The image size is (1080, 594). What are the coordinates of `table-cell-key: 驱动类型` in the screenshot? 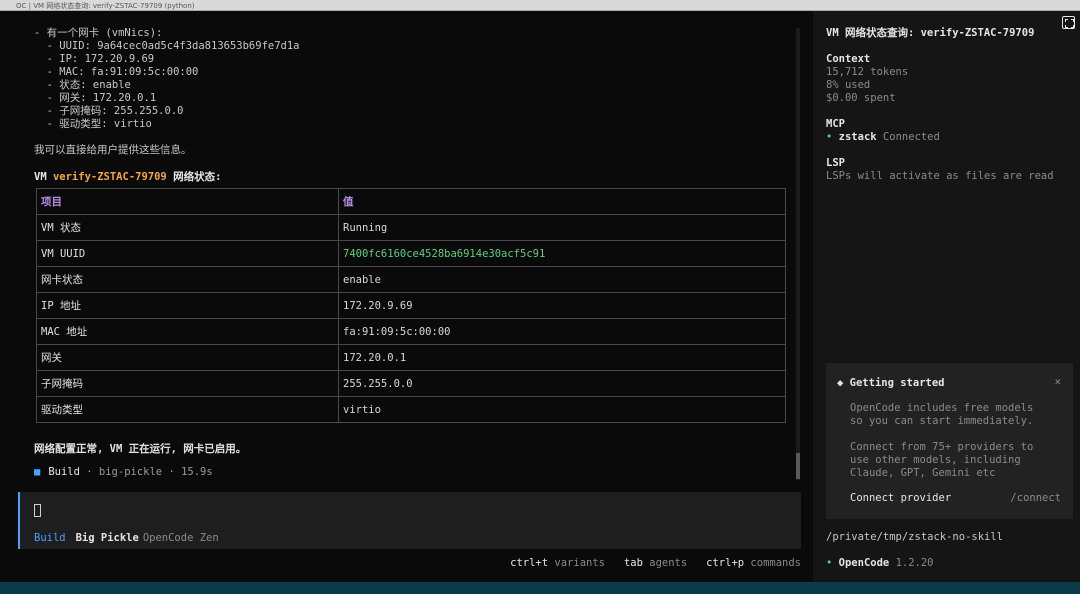 It's located at (187, 409).